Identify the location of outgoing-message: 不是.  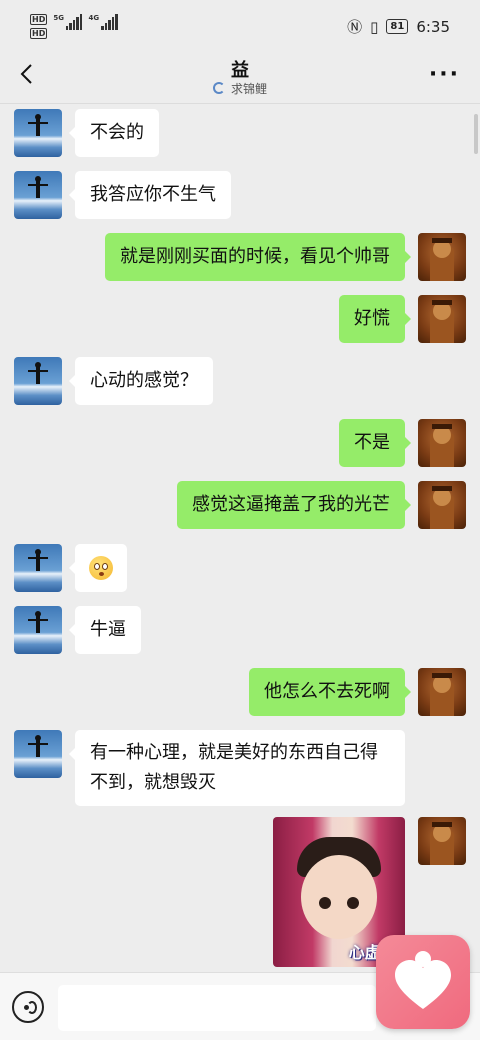
(375, 443).